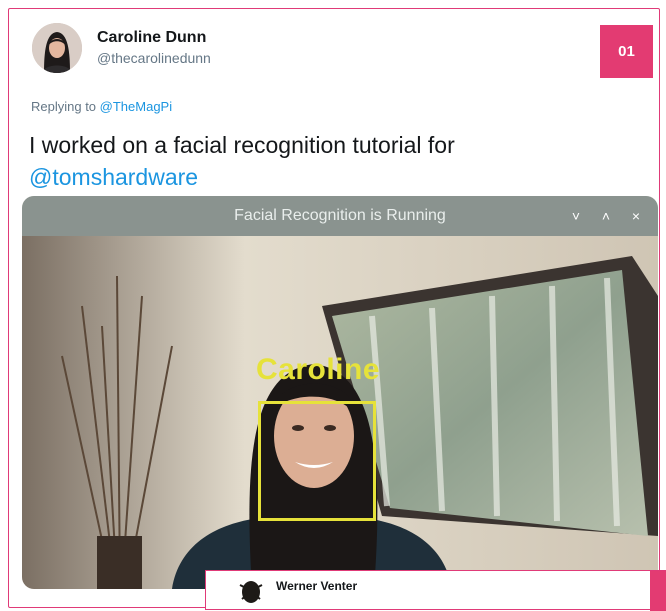 Image resolution: width=666 pixels, height=611 pixels. I want to click on avatar, so click(57, 48).